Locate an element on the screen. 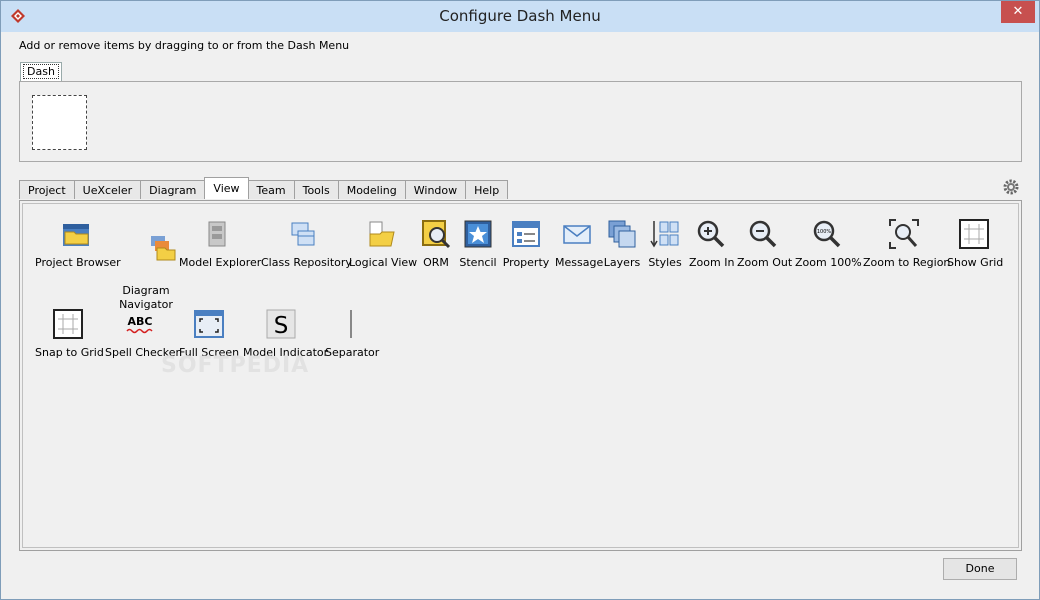  item-label: Model Explorer is located at coordinates (220, 262).